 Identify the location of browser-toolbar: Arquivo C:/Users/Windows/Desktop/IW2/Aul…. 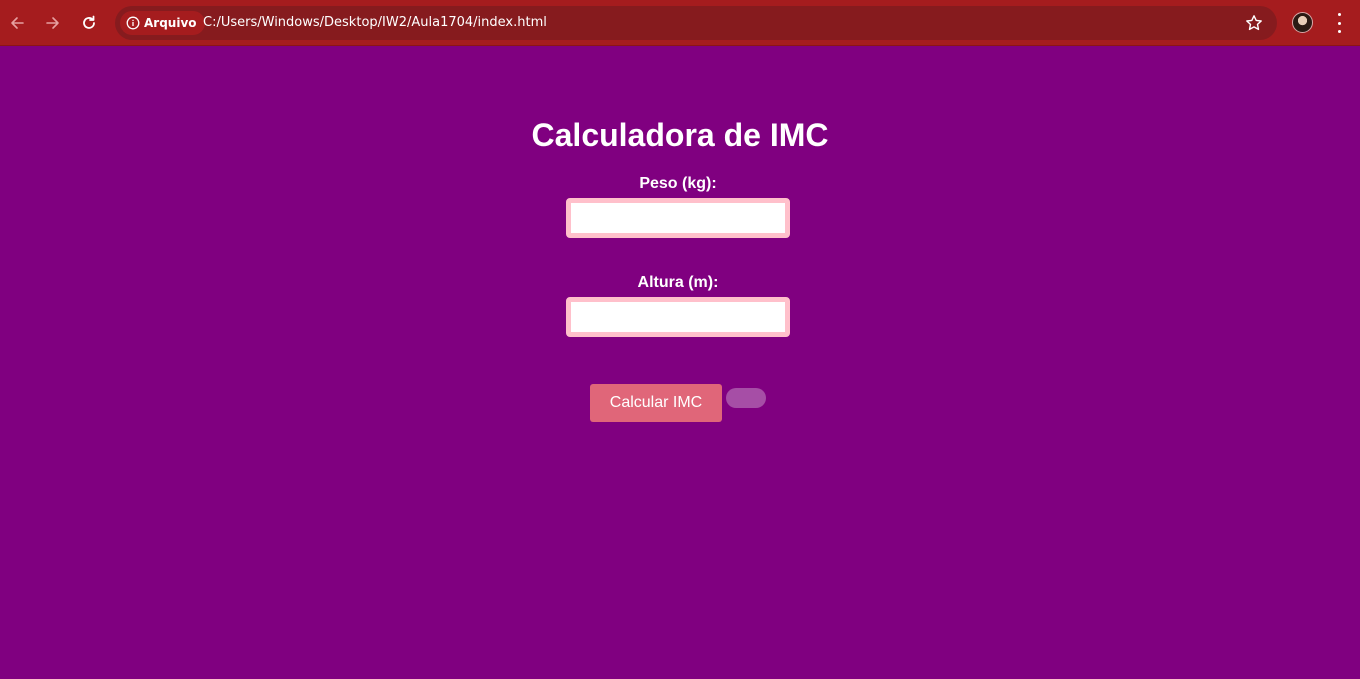
(680, 23).